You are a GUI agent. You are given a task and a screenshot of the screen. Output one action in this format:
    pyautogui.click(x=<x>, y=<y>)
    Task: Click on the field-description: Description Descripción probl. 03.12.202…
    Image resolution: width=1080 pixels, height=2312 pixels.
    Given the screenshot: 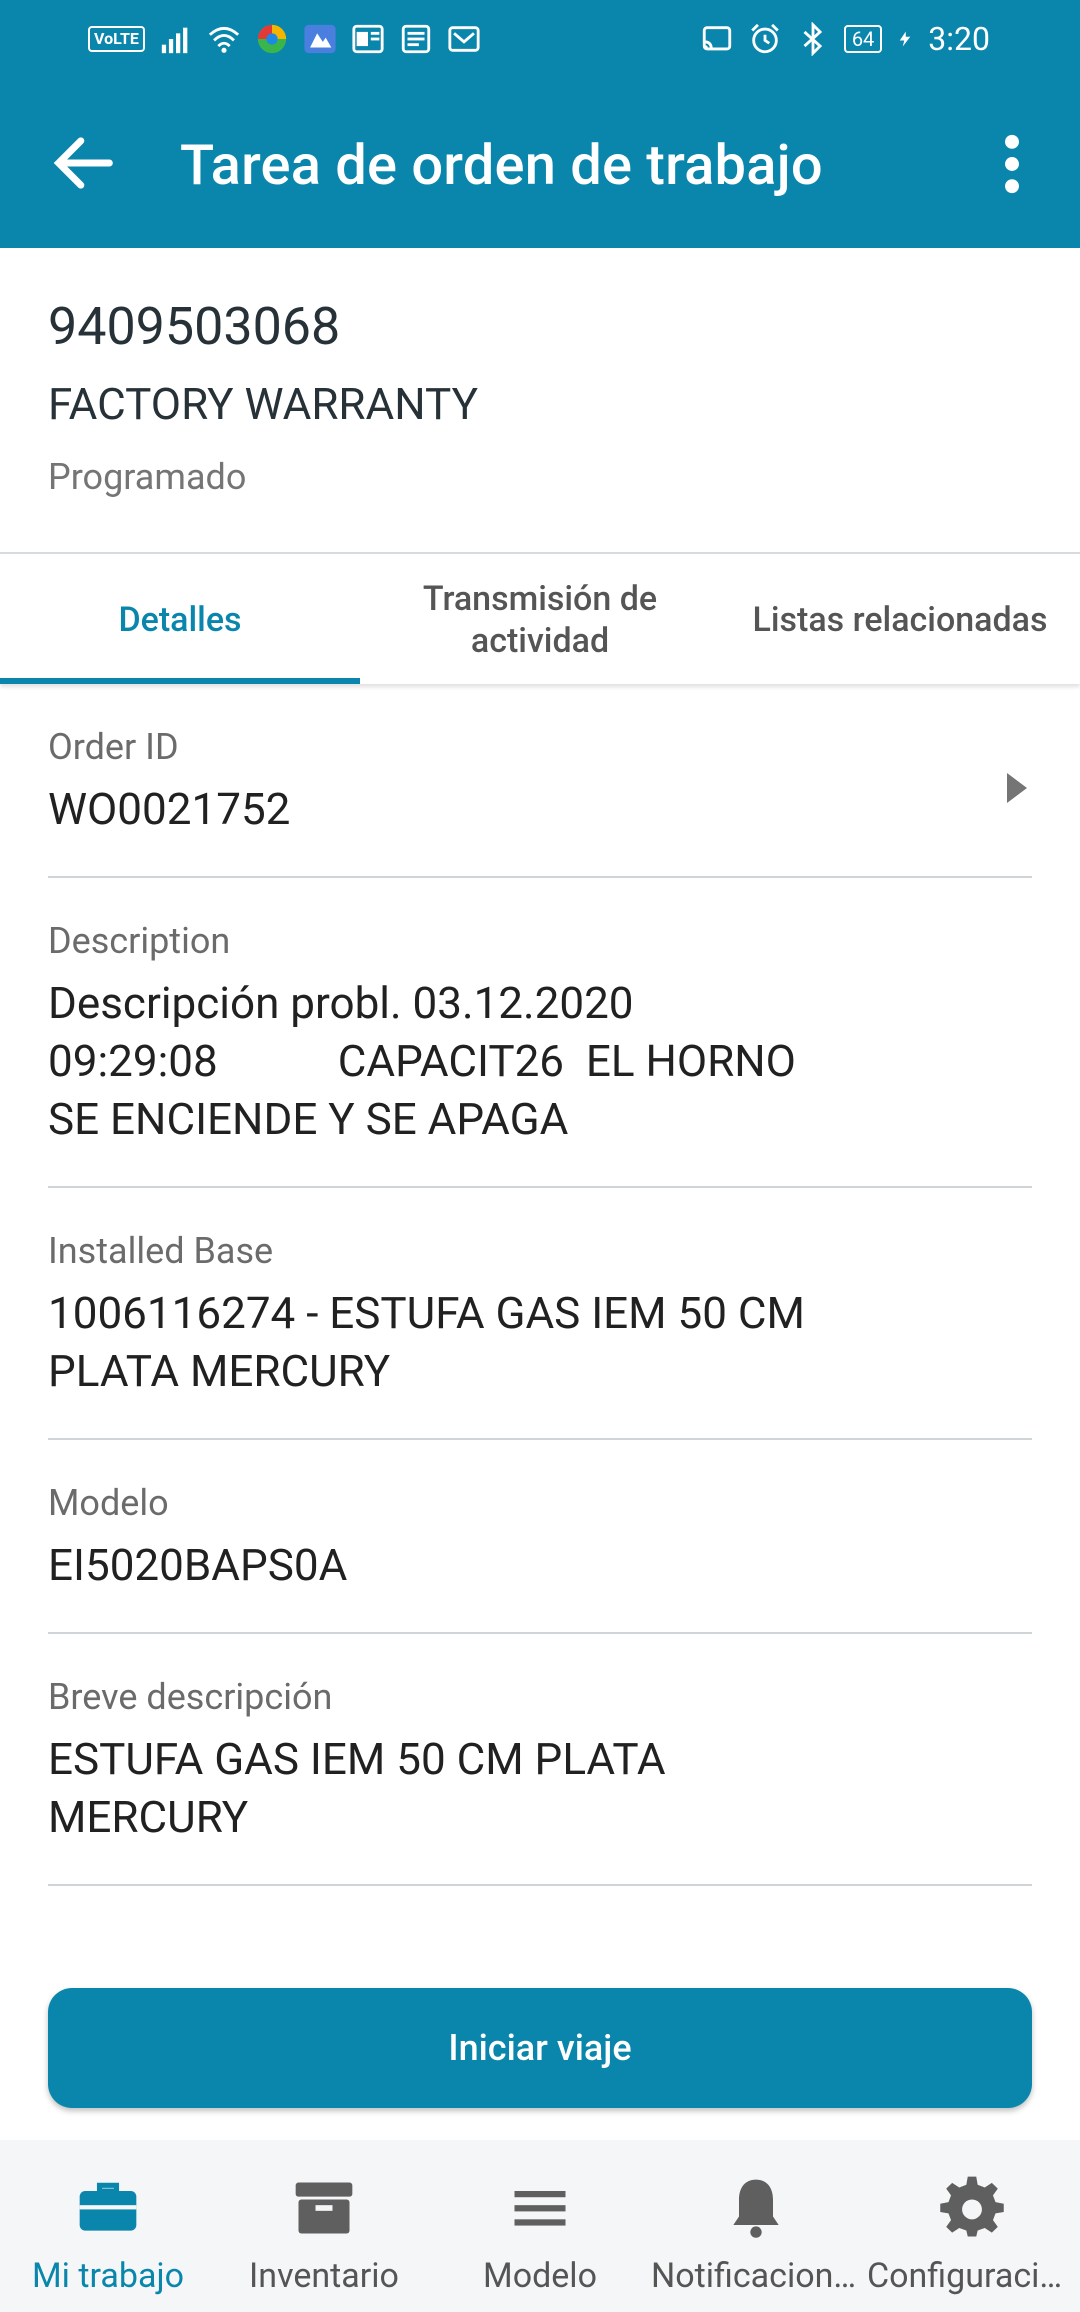 What is the action you would take?
    pyautogui.click(x=540, y=1033)
    